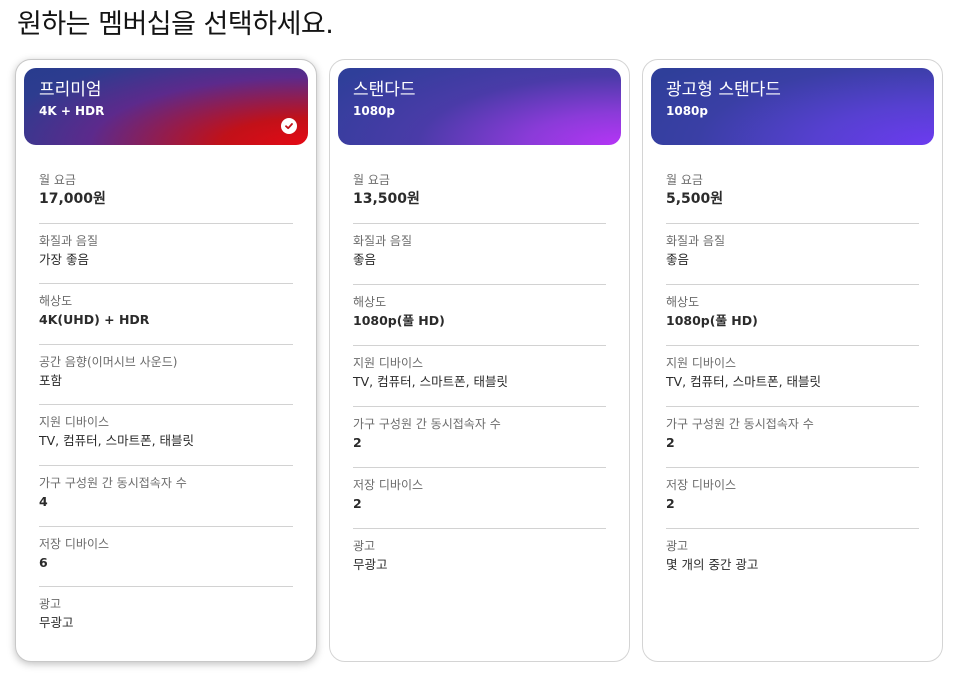 This screenshot has width=966, height=683. Describe the element at coordinates (43, 501) in the screenshot. I see `feature-value: 4` at that location.